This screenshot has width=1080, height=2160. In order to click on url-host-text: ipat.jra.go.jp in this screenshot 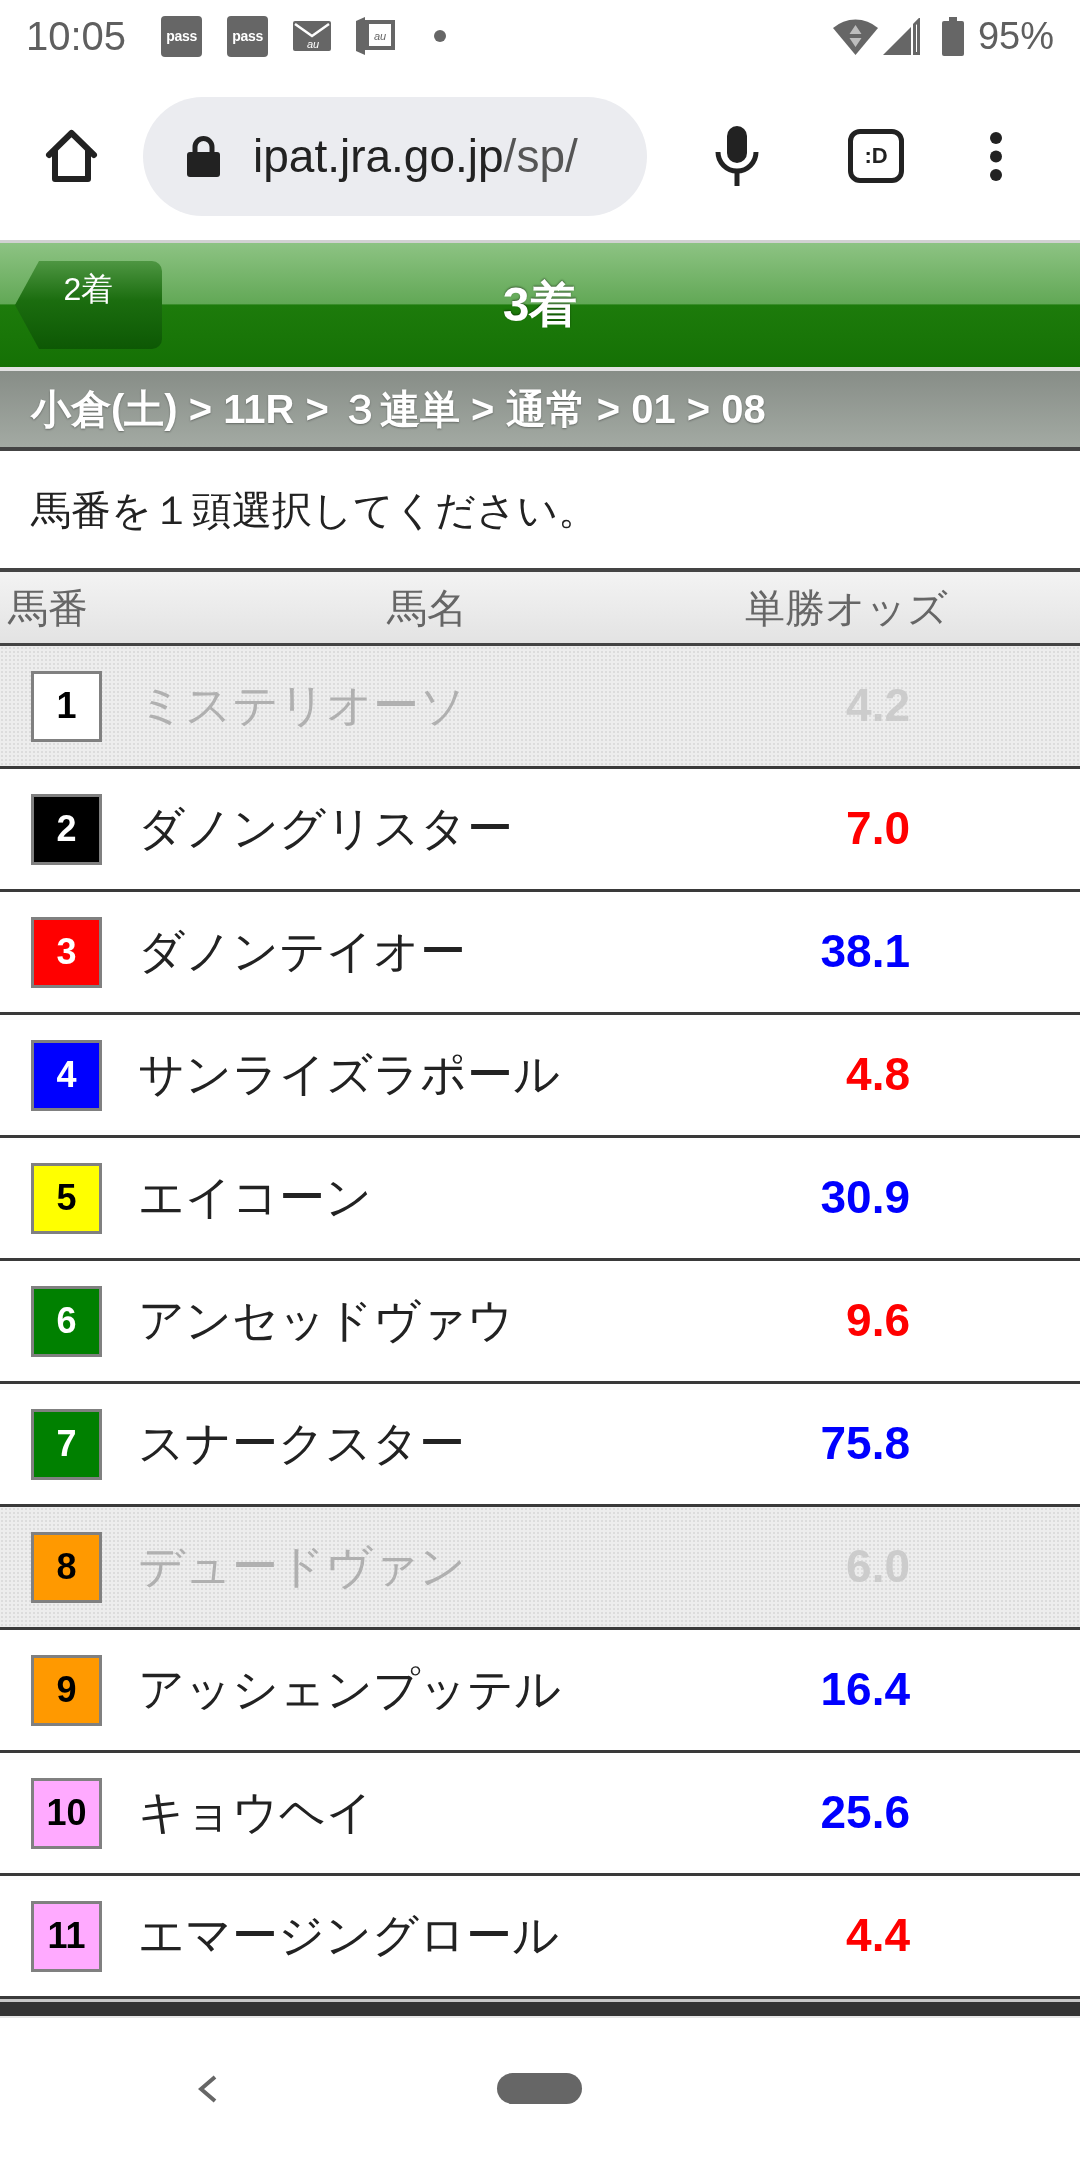, I will do `click(378, 156)`.